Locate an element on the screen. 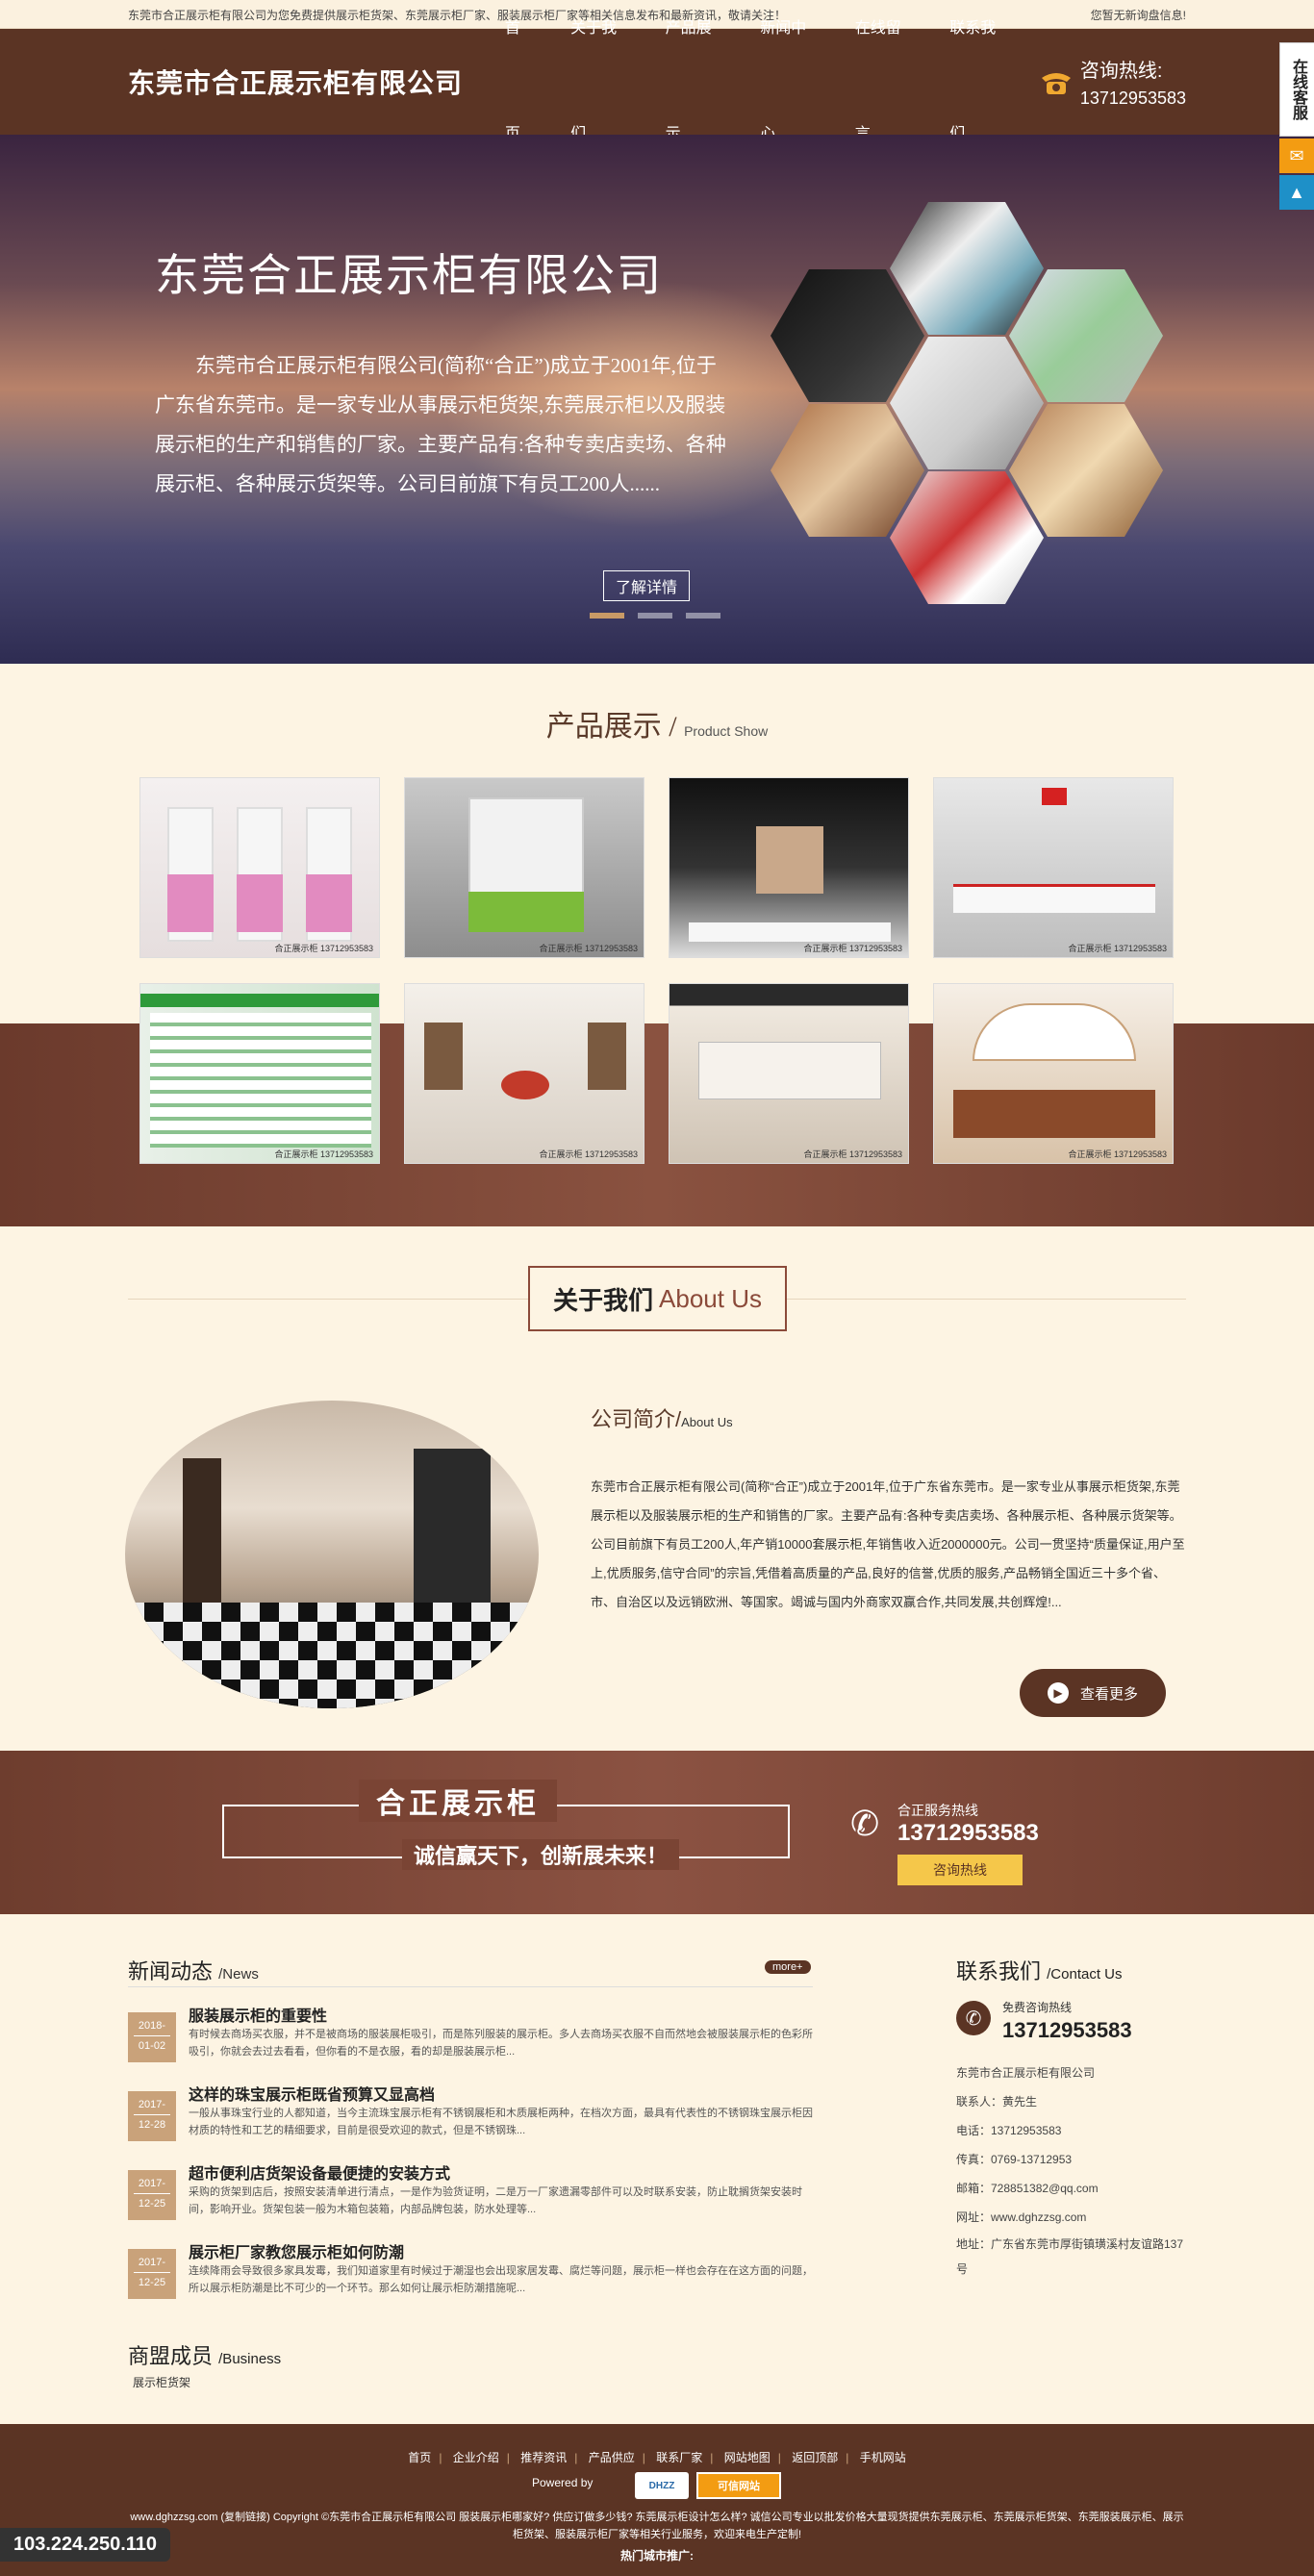 This screenshot has height=2576, width=1314. about-title-cn: 关于我们 is located at coordinates (604, 1300).